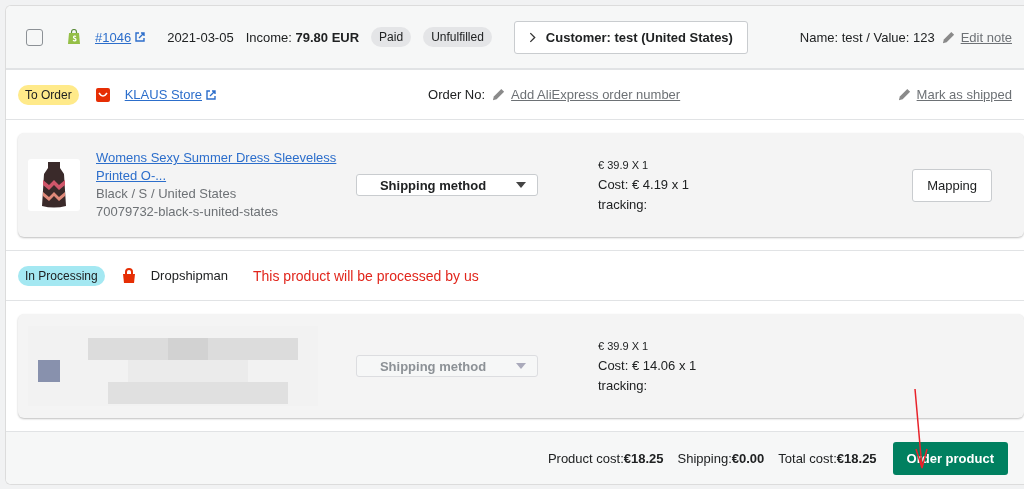 The width and height of the screenshot is (1024, 489). I want to click on status-badge: Paid, so click(391, 37).